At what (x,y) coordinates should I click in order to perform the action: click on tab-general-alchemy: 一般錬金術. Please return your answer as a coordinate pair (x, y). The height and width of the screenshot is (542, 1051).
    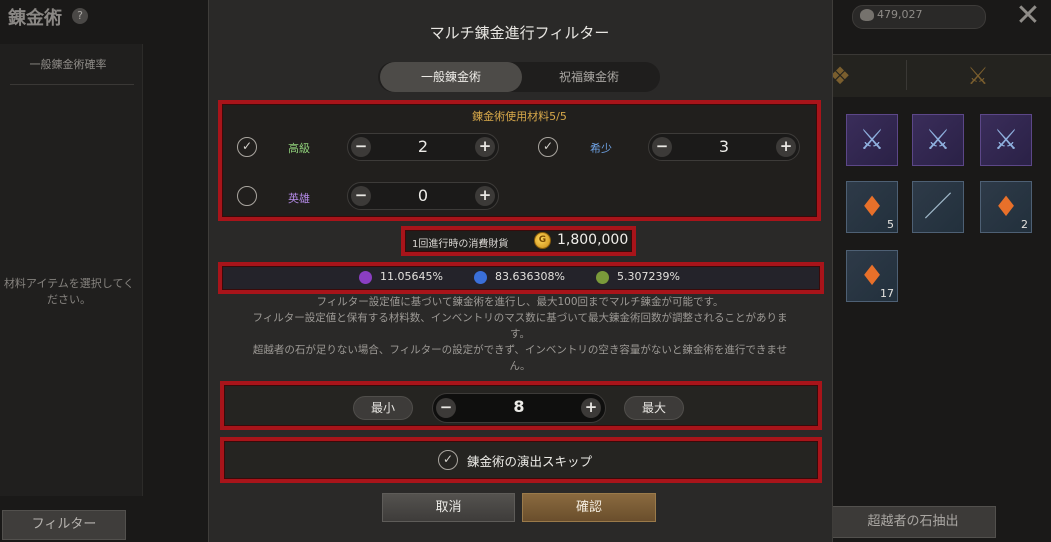
    Looking at the image, I should click on (451, 77).